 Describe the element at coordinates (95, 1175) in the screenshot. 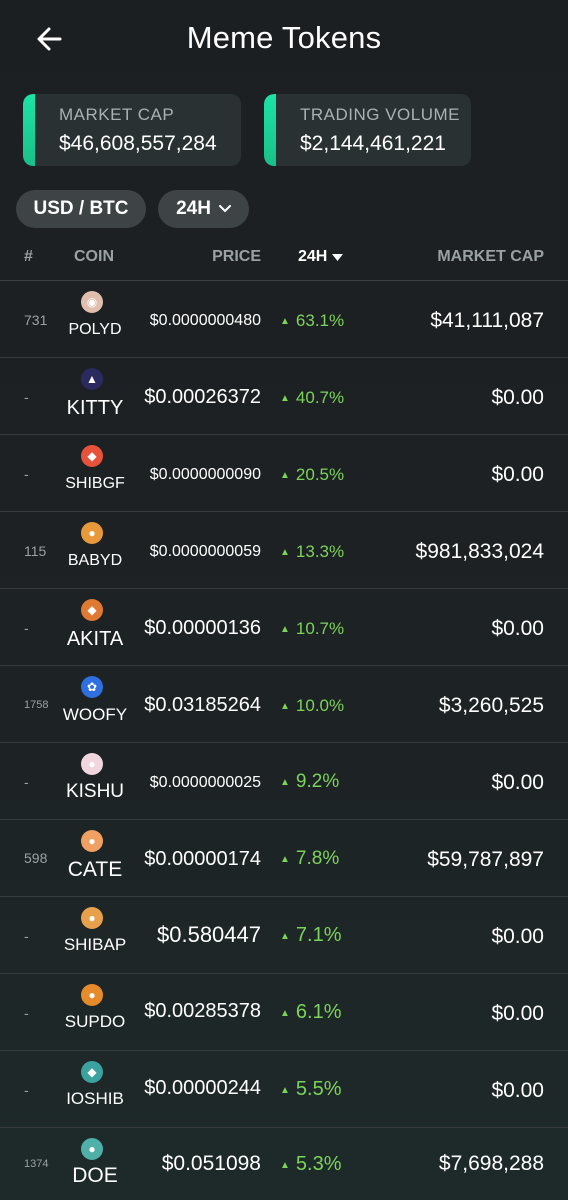

I see `row-symbol: DOE` at that location.